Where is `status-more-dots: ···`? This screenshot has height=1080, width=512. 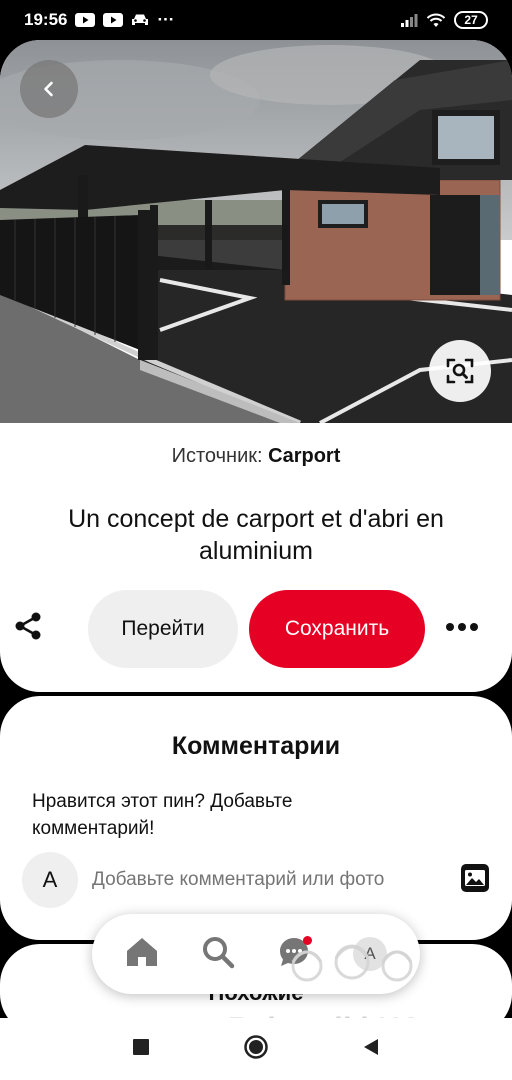
status-more-dots: ··· is located at coordinates (166, 19).